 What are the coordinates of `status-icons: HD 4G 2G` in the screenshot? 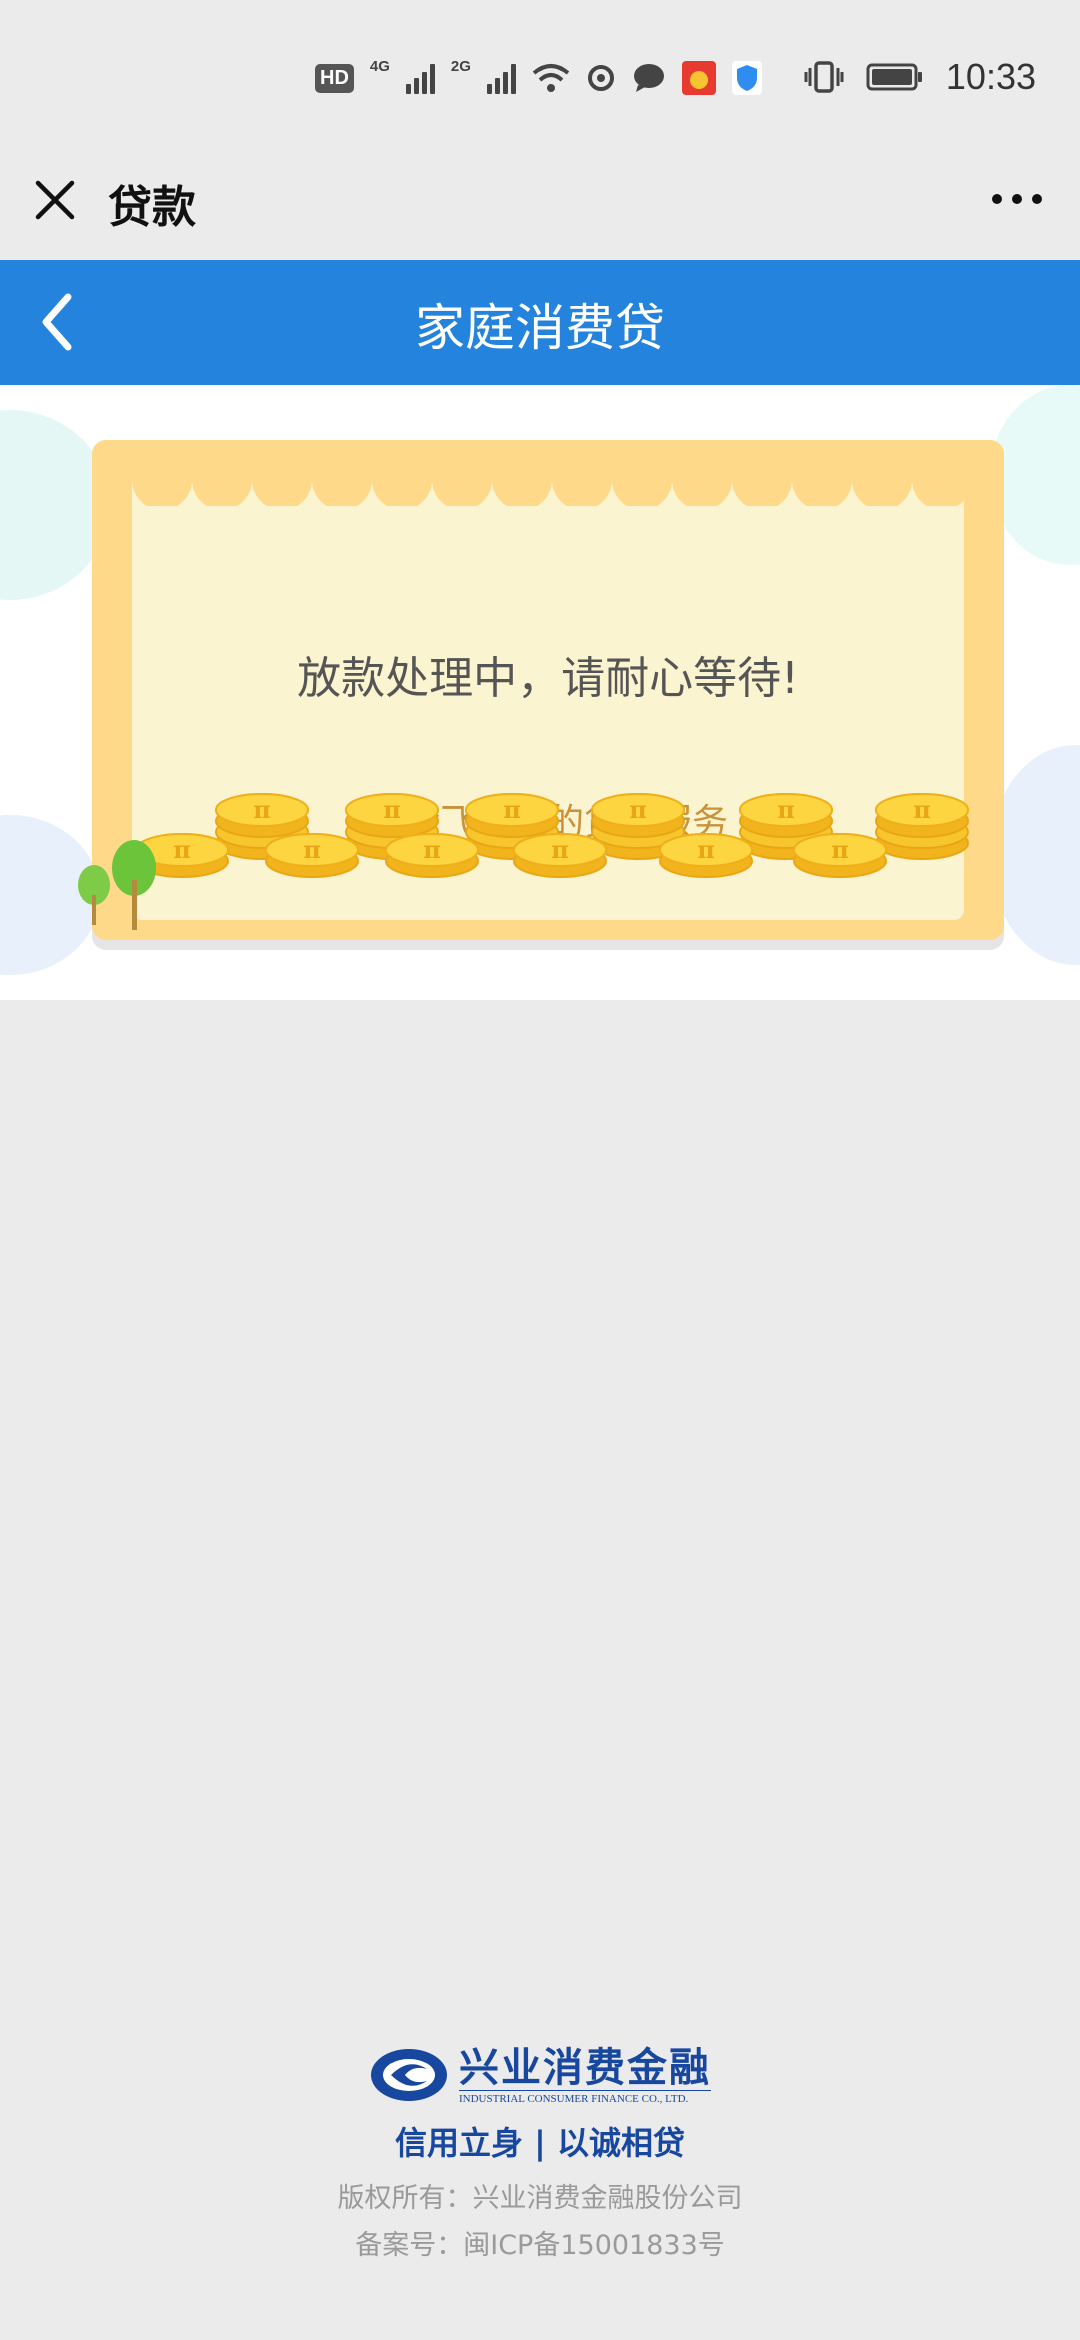 It's located at (538, 78).